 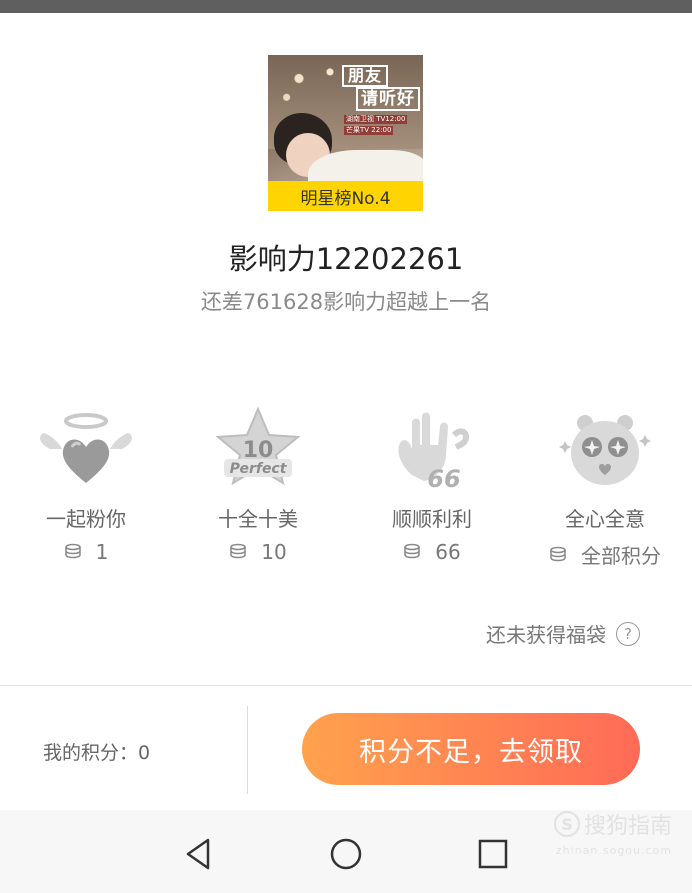 What do you see at coordinates (432, 449) in the screenshot?
I see `hand-66-icon: 66` at bounding box center [432, 449].